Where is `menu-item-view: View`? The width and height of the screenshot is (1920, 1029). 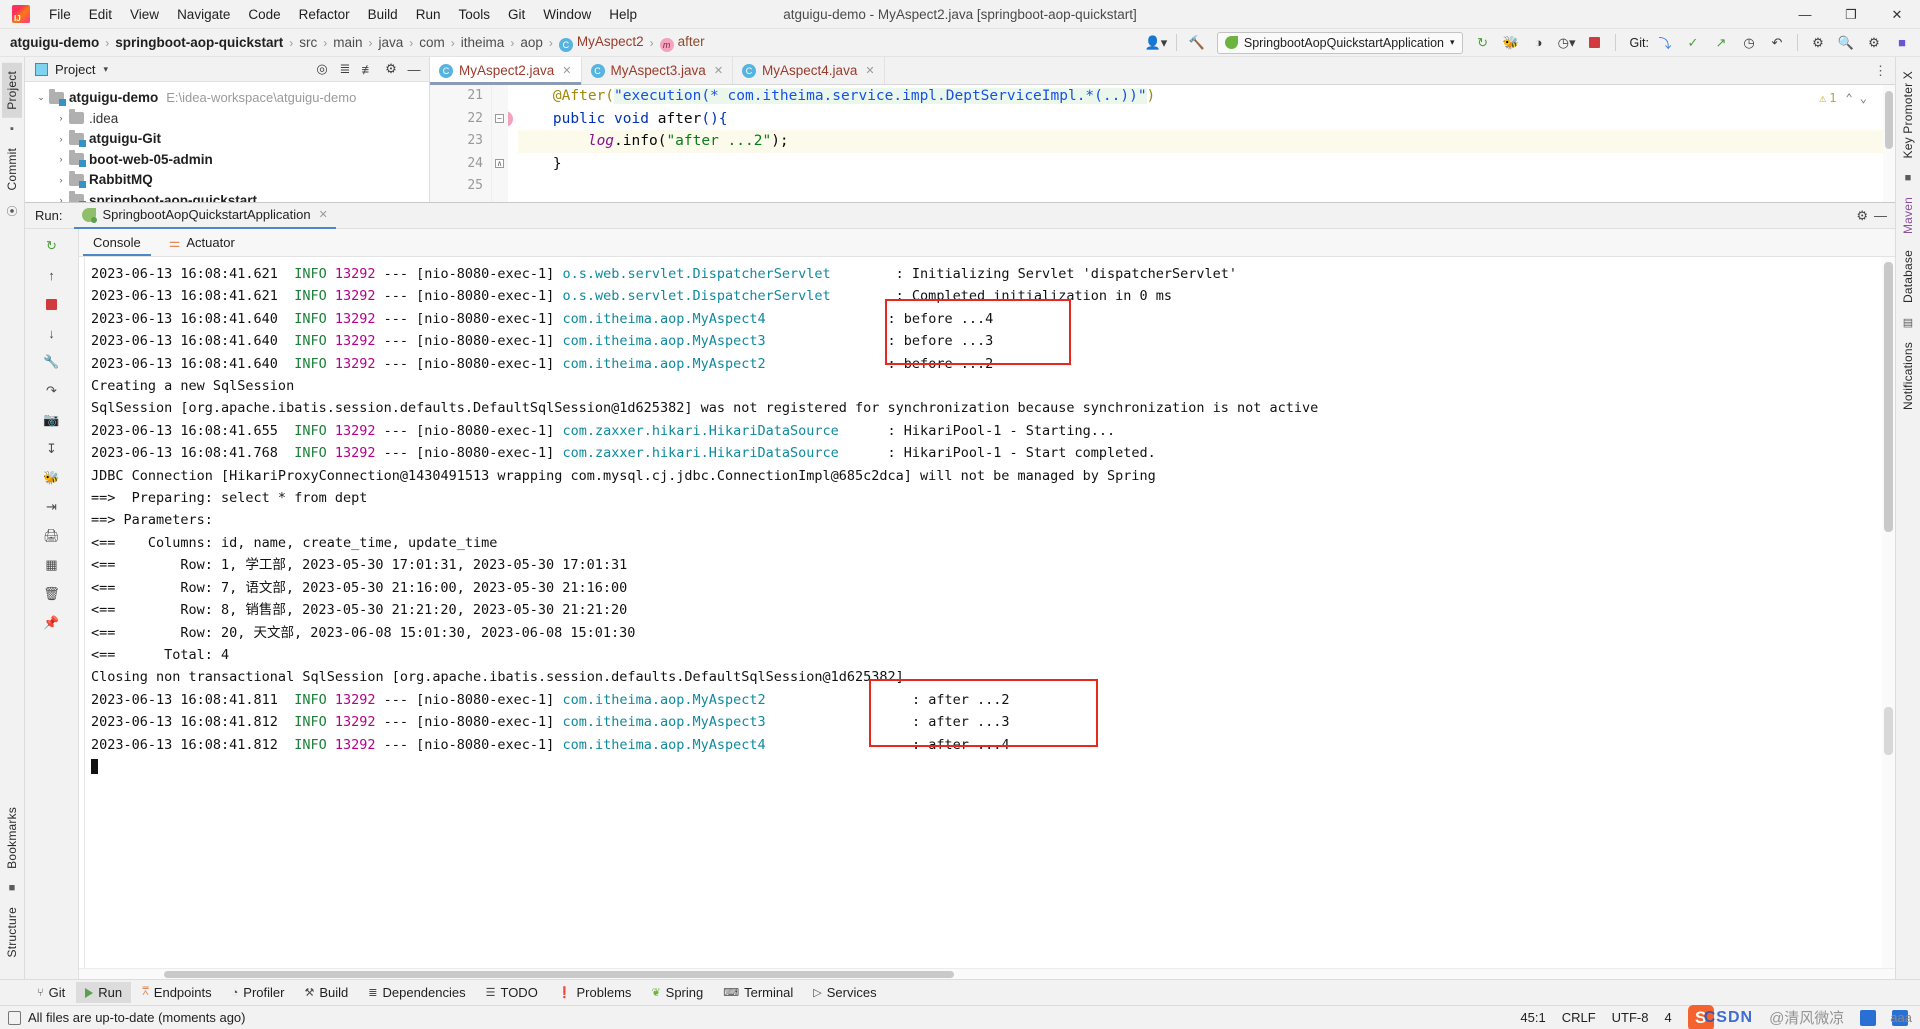 menu-item-view: View is located at coordinates (144, 14).